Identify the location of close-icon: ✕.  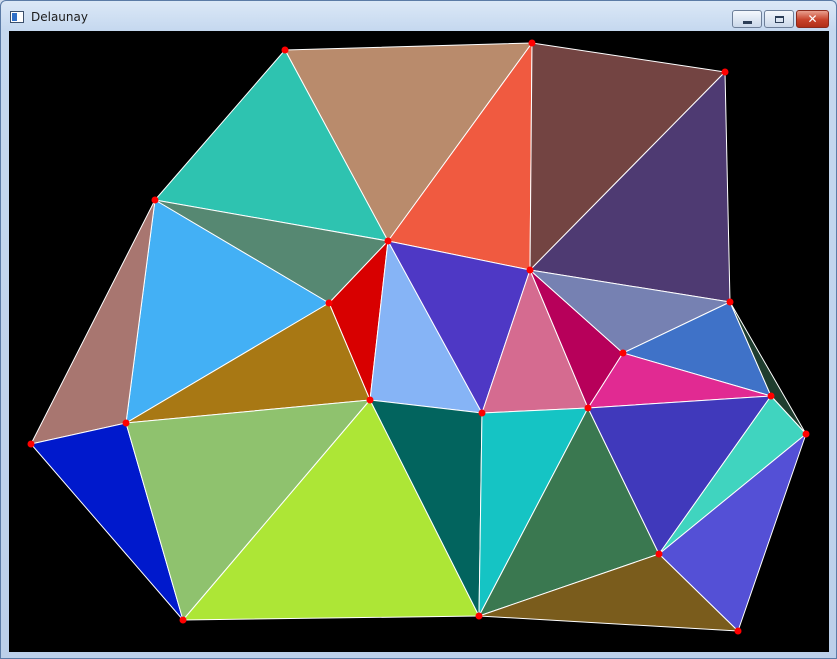
(812, 19).